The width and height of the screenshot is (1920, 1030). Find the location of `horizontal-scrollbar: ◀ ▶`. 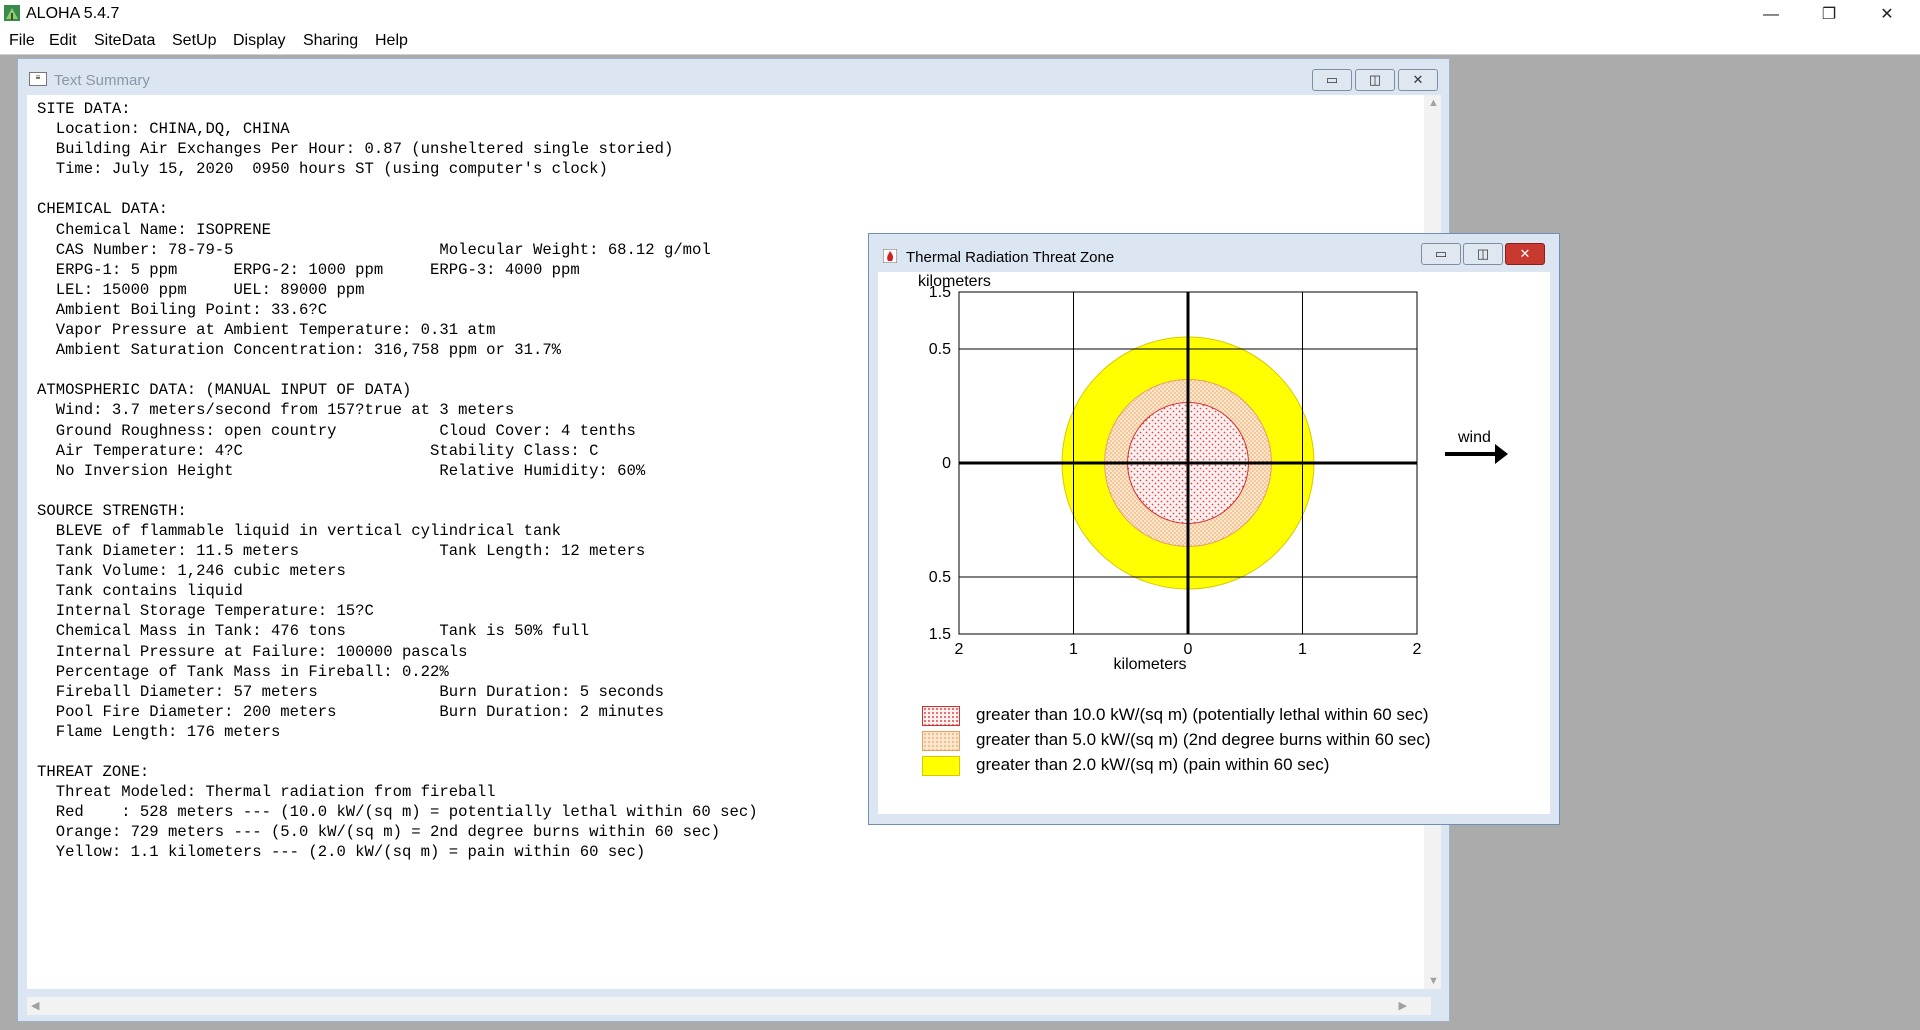

horizontal-scrollbar: ◀ ▶ is located at coordinates (729, 1006).